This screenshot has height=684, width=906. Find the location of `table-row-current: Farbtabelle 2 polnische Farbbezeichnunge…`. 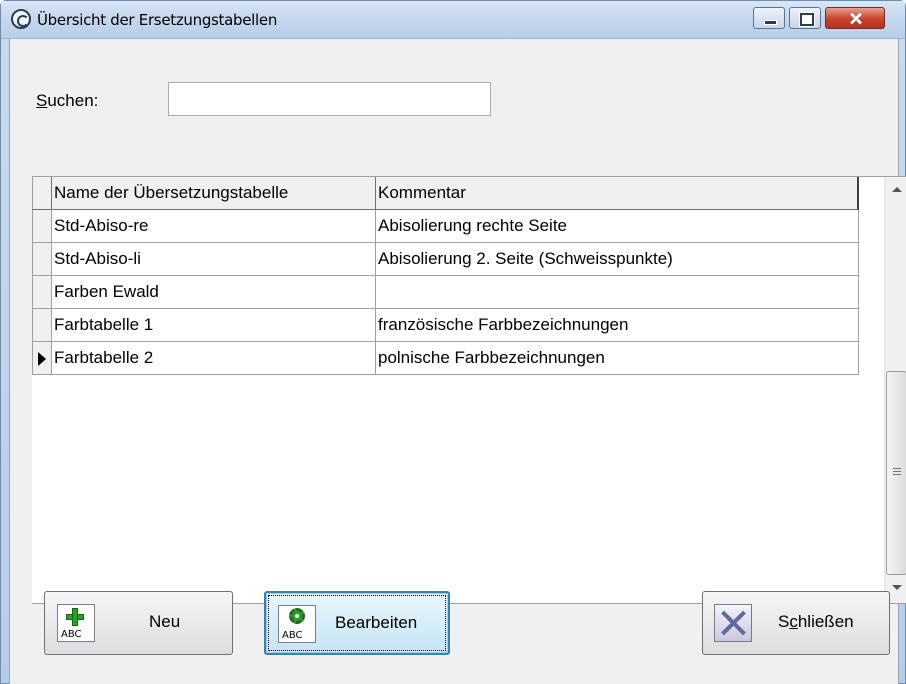

table-row-current: Farbtabelle 2 polnische Farbbezeichnunge… is located at coordinates (445, 358).